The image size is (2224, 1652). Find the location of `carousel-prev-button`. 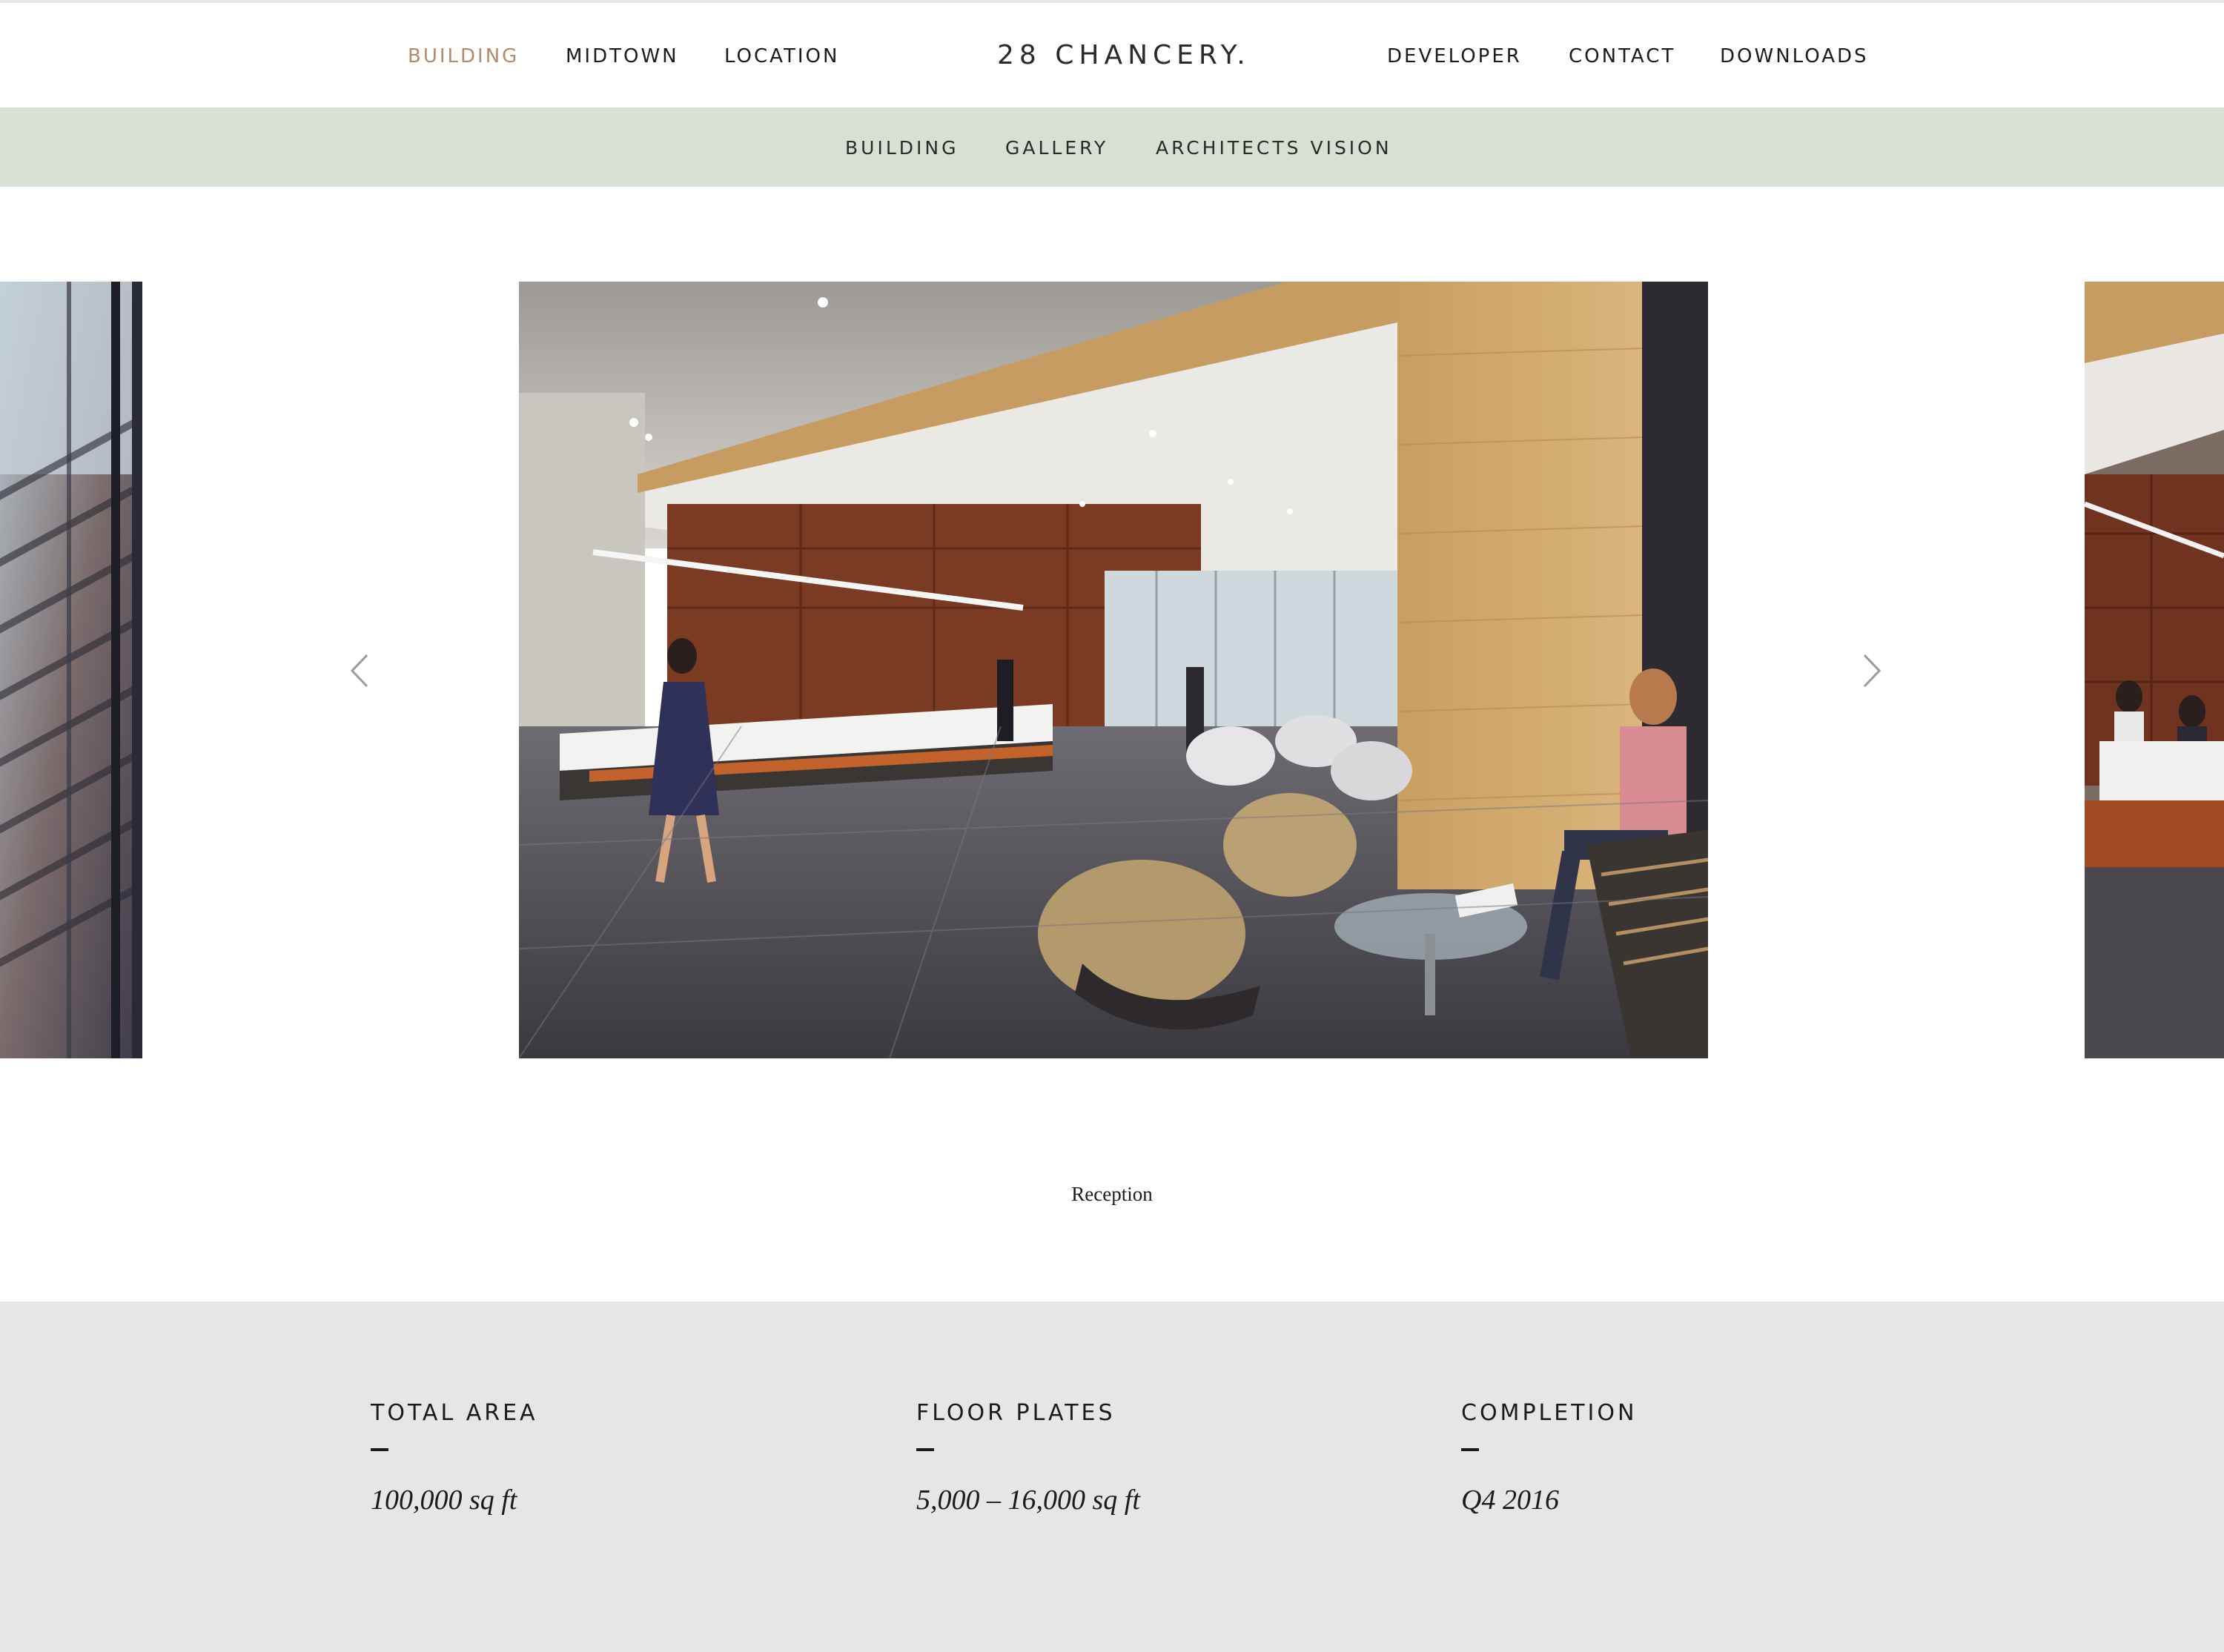

carousel-prev-button is located at coordinates (359, 670).